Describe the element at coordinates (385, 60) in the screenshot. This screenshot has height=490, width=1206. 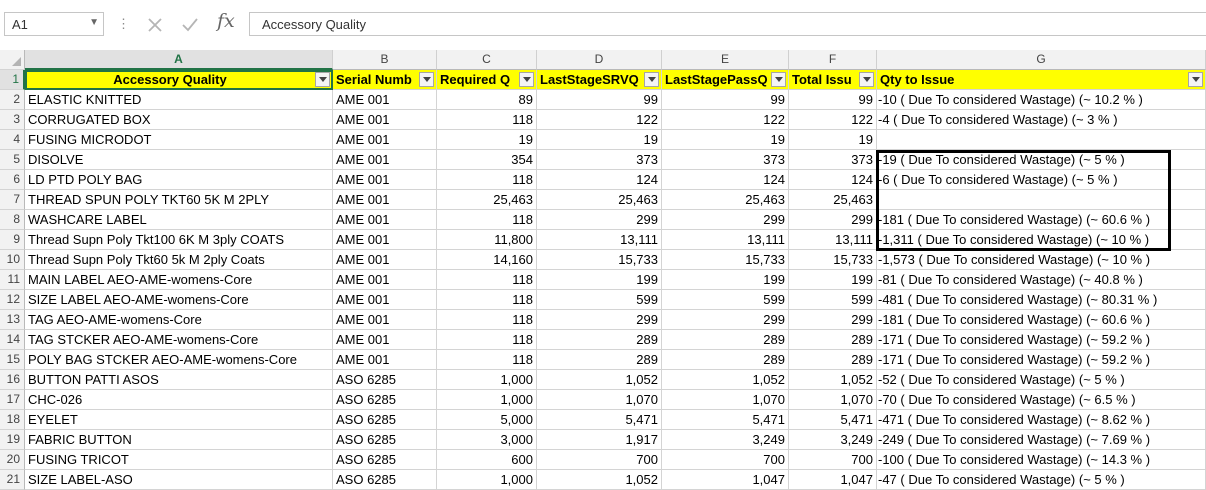
I see `column-header-b: B` at that location.